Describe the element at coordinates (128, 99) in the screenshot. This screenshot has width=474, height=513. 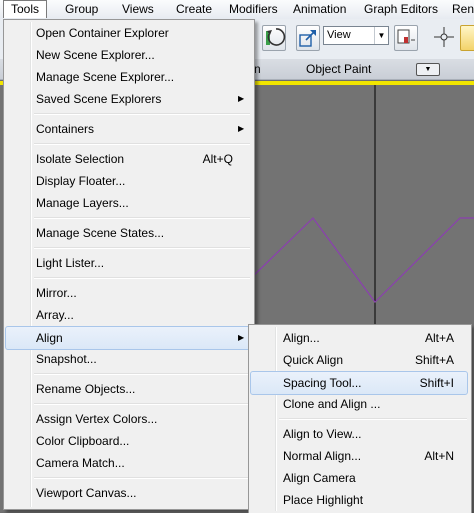
I see `menu-item-saved-scene-explorers: Saved Scene Explorers ▶` at that location.